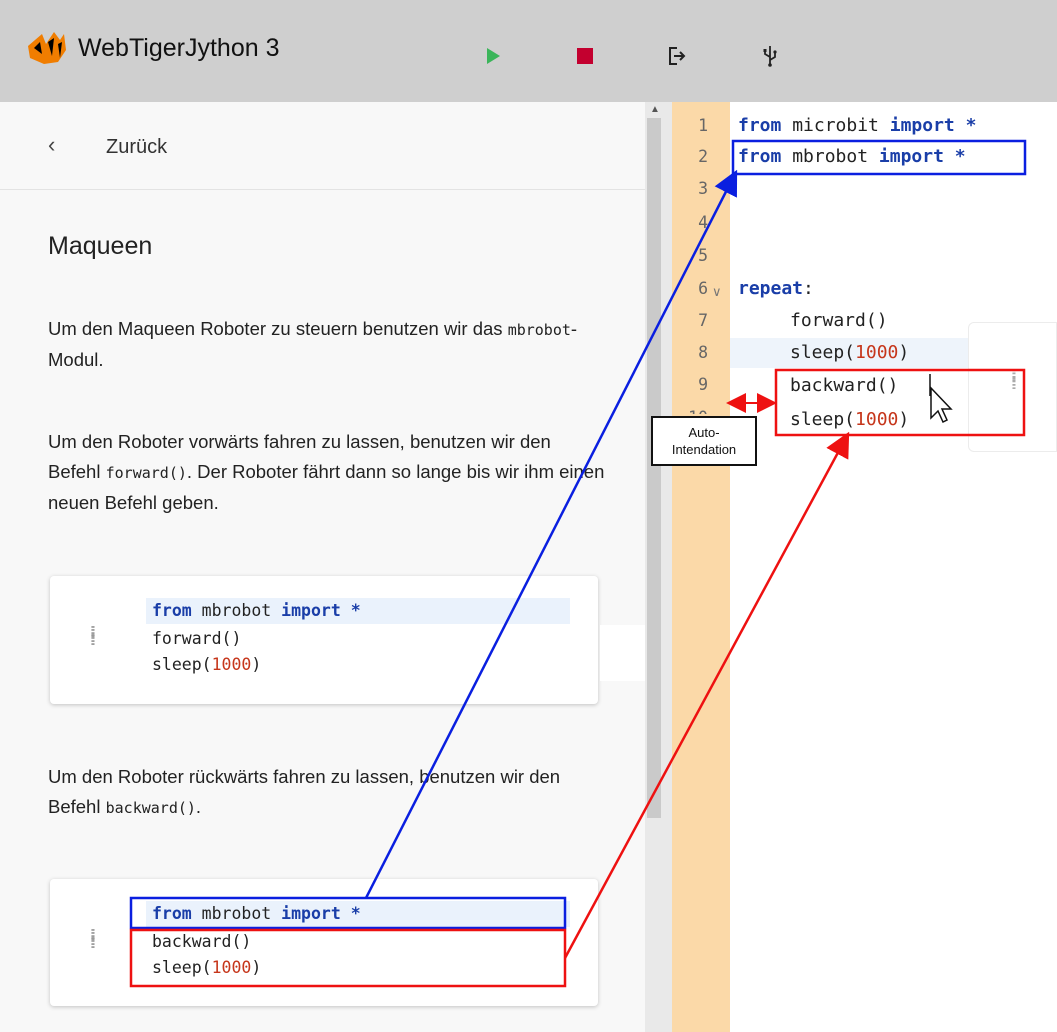 This screenshot has width=1057, height=1032. I want to click on page-title: Maqueen, so click(100, 246).